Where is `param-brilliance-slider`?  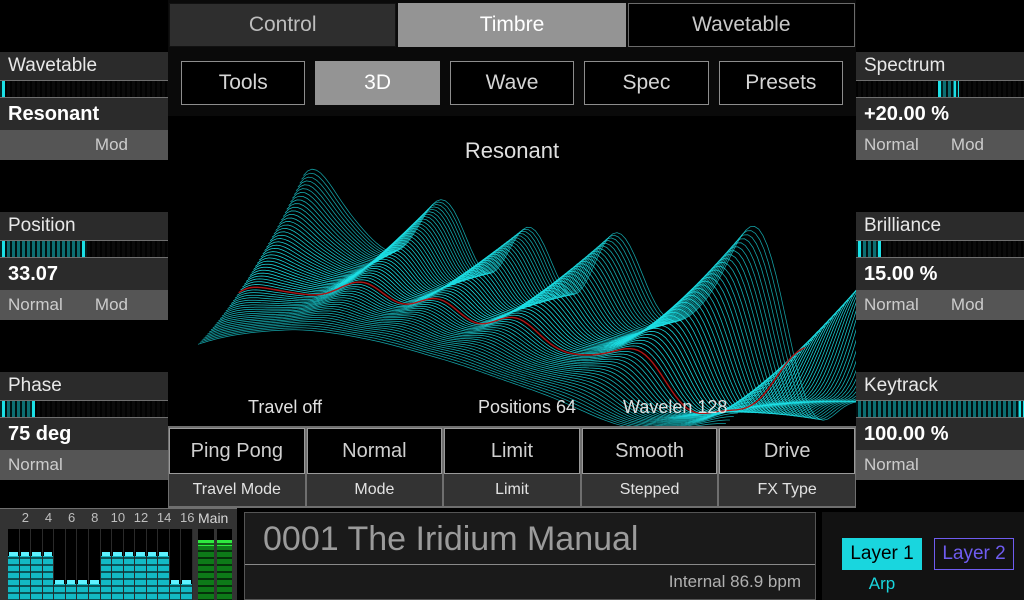 param-brilliance-slider is located at coordinates (940, 249).